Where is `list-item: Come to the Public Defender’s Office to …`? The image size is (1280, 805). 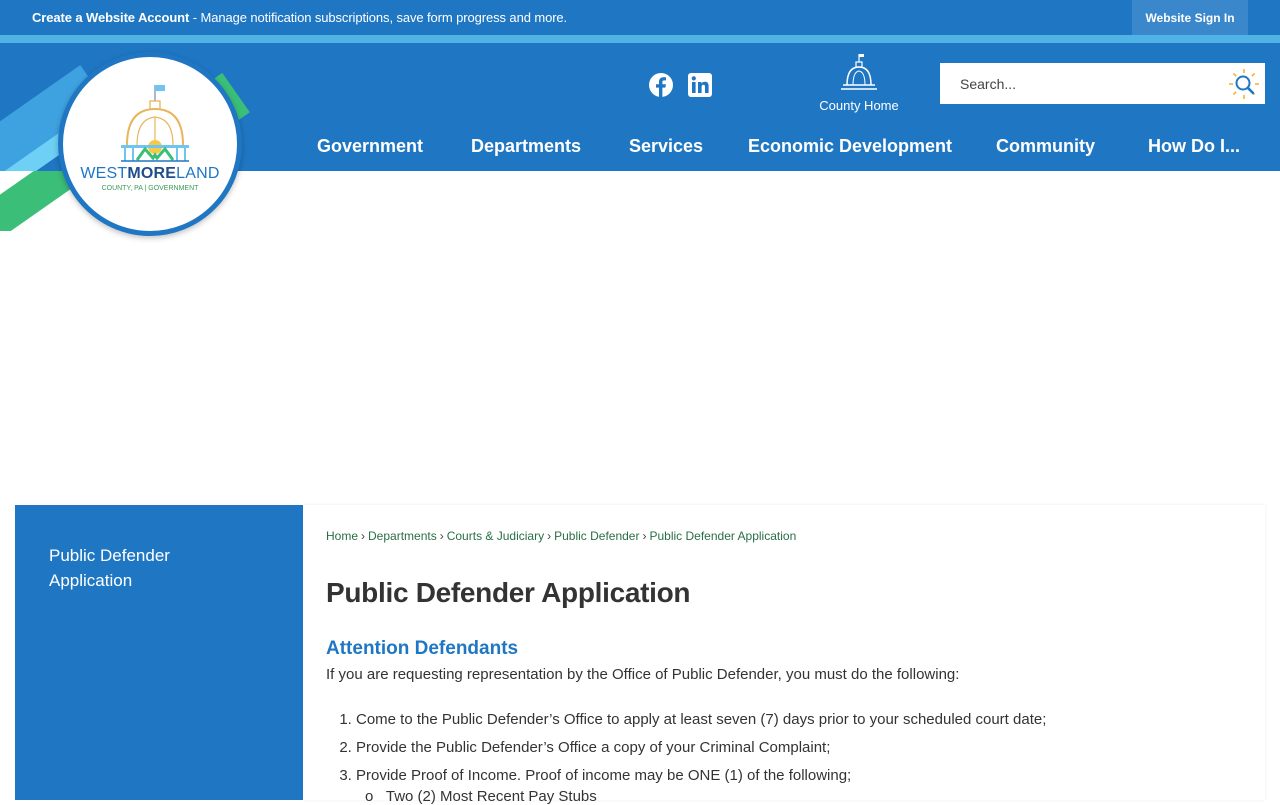
list-item: Come to the Public Defender’s Office to … is located at coordinates (701, 724).